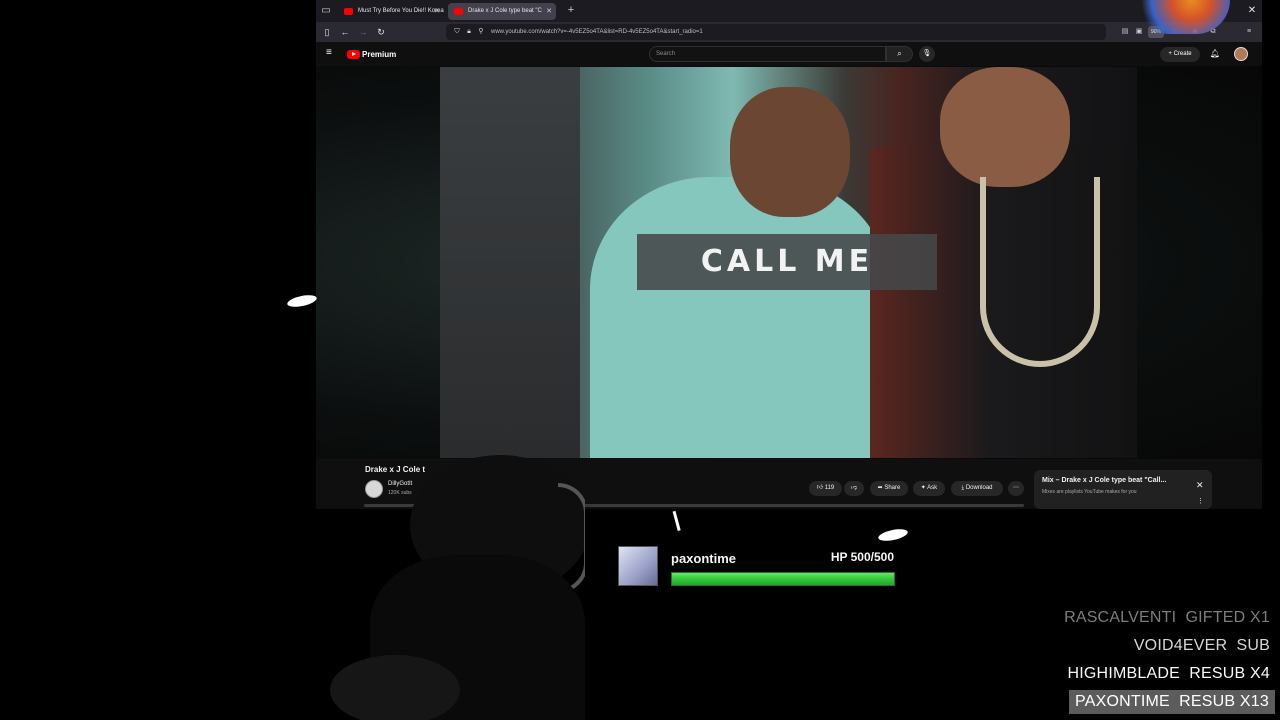  What do you see at coordinates (1215, 54) in the screenshot?
I see `notifications-bell-icon: 🔔︎` at bounding box center [1215, 54].